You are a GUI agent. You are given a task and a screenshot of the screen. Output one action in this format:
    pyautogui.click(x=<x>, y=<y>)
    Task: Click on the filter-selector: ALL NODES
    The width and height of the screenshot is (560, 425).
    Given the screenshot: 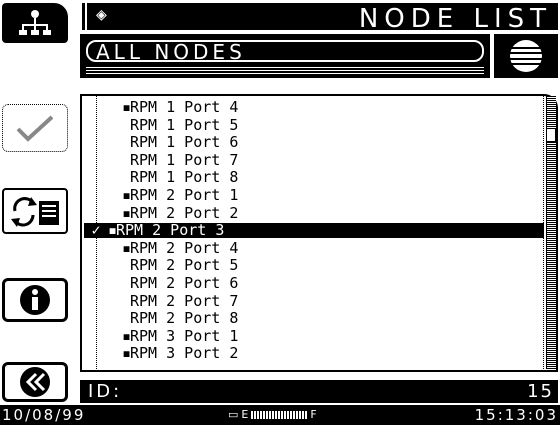 What is the action you would take?
    pyautogui.click(x=285, y=56)
    